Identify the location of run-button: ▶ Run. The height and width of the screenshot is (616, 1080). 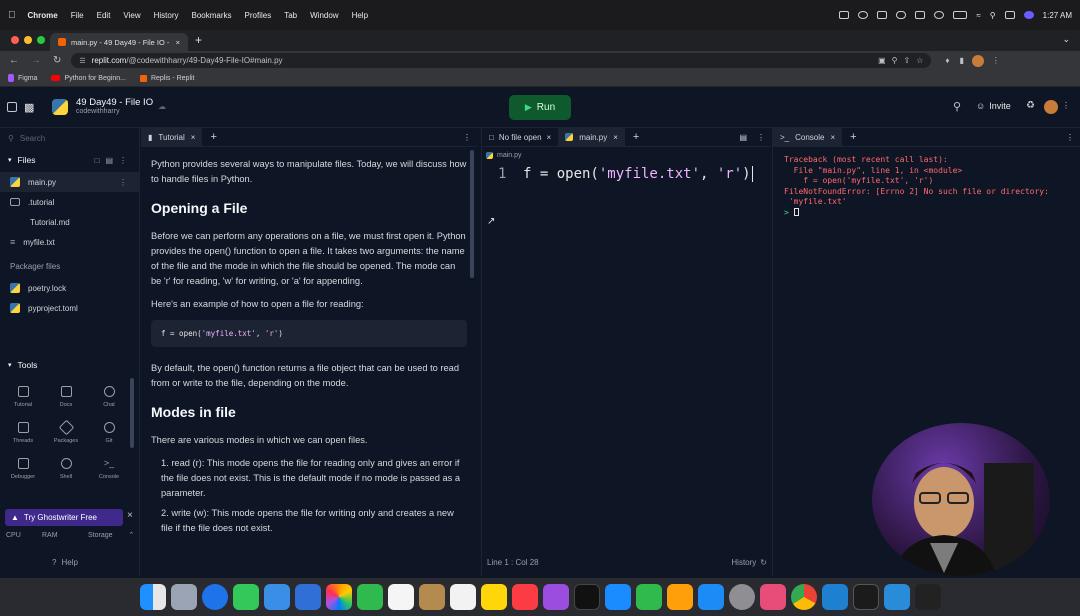
(540, 107).